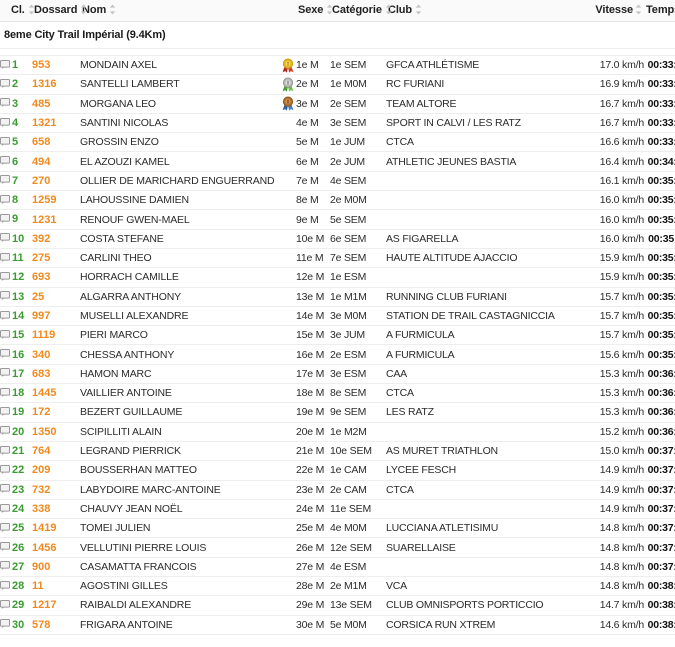  Describe the element at coordinates (16, 142) in the screenshot. I see `cell-rank: 5` at that location.